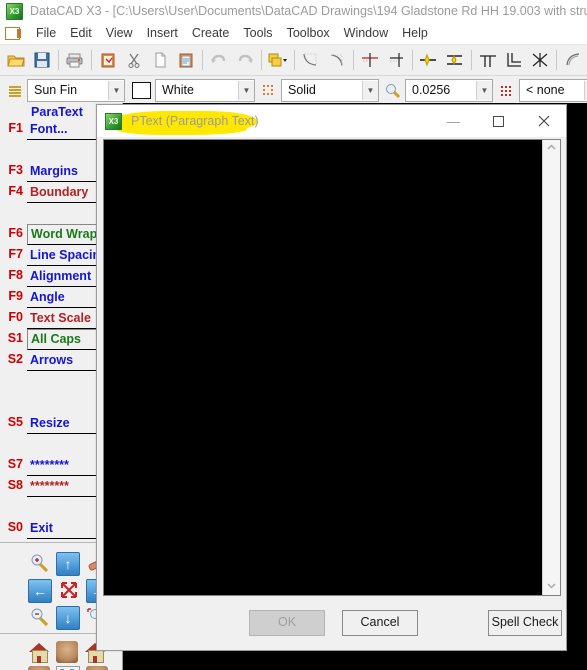 The width and height of the screenshot is (587, 670). What do you see at coordinates (14, 11) in the screenshot?
I see `datacad-app-icon: X3` at bounding box center [14, 11].